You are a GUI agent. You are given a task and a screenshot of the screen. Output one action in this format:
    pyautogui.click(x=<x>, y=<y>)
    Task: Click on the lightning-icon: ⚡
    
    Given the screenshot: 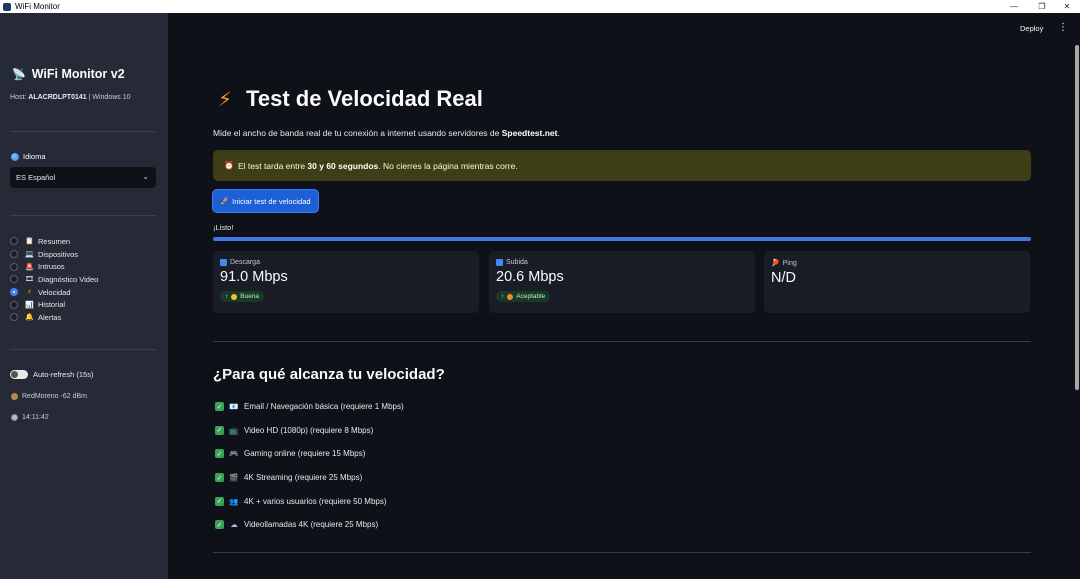 What is the action you would take?
    pyautogui.click(x=225, y=99)
    